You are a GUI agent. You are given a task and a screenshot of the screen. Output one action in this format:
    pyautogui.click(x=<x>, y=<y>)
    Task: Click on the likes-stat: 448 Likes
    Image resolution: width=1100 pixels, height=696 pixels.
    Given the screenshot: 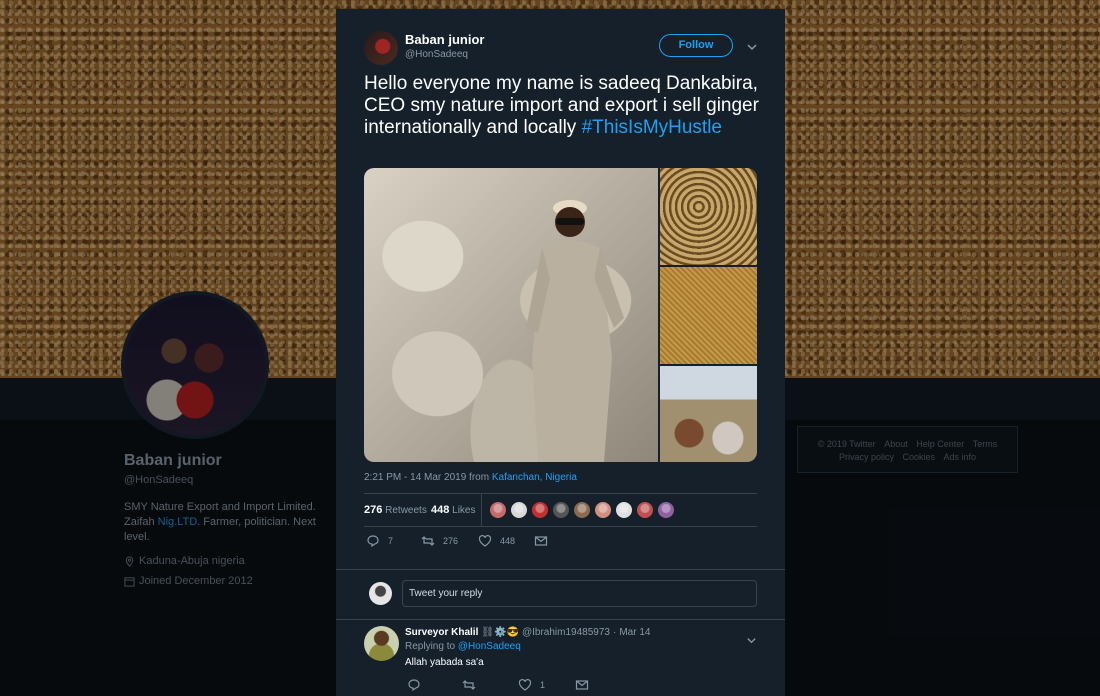 What is the action you would take?
    pyautogui.click(x=453, y=510)
    